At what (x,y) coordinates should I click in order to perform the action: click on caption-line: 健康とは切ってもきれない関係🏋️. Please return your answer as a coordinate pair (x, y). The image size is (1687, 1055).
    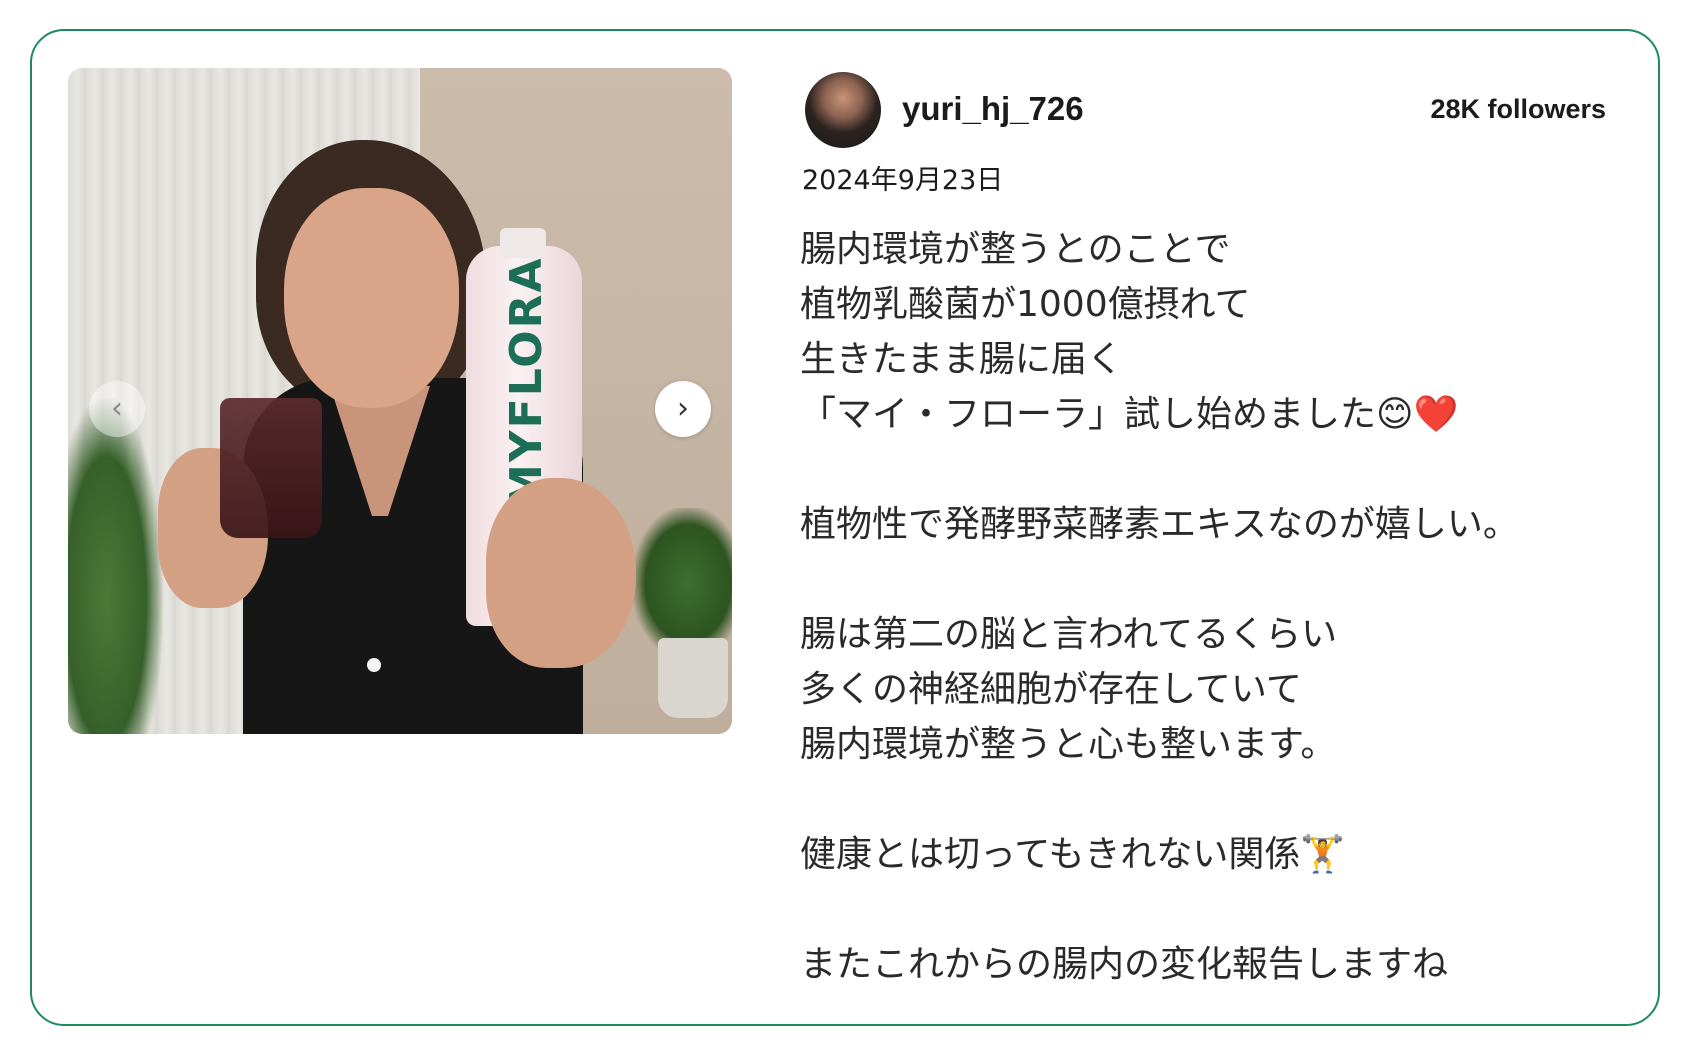
    Looking at the image, I should click on (1073, 854).